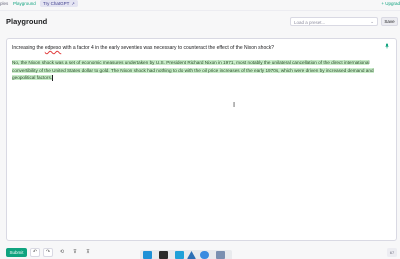 This screenshot has width=400, height=259. Describe the element at coordinates (392, 252) in the screenshot. I see `token-count: 67` at that location.